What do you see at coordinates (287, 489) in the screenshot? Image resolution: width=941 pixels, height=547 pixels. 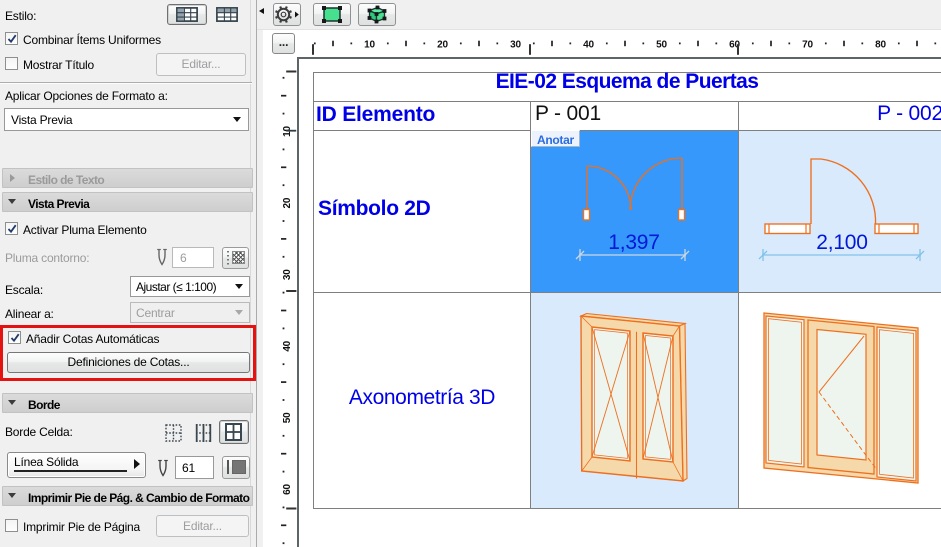 I see `svg-text: 60` at bounding box center [287, 489].